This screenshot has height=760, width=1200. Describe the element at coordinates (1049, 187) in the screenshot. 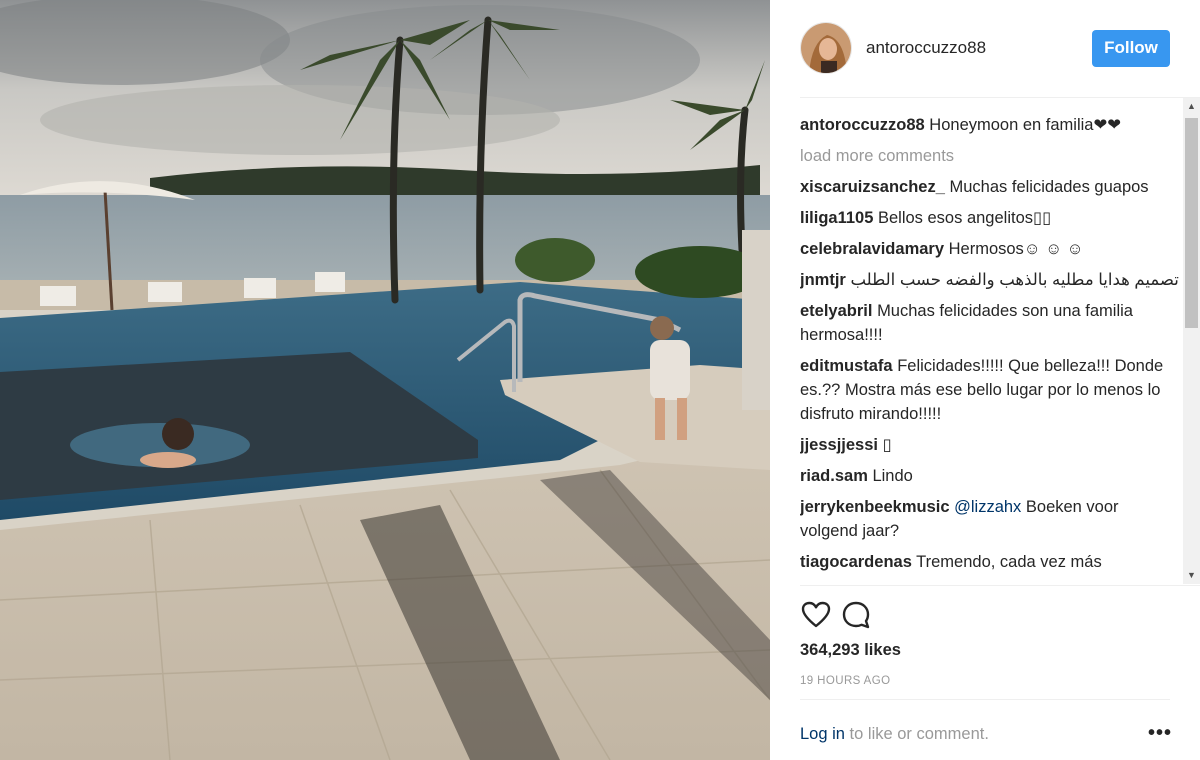

I see `comment-text: Muchas felicidades guapos` at that location.